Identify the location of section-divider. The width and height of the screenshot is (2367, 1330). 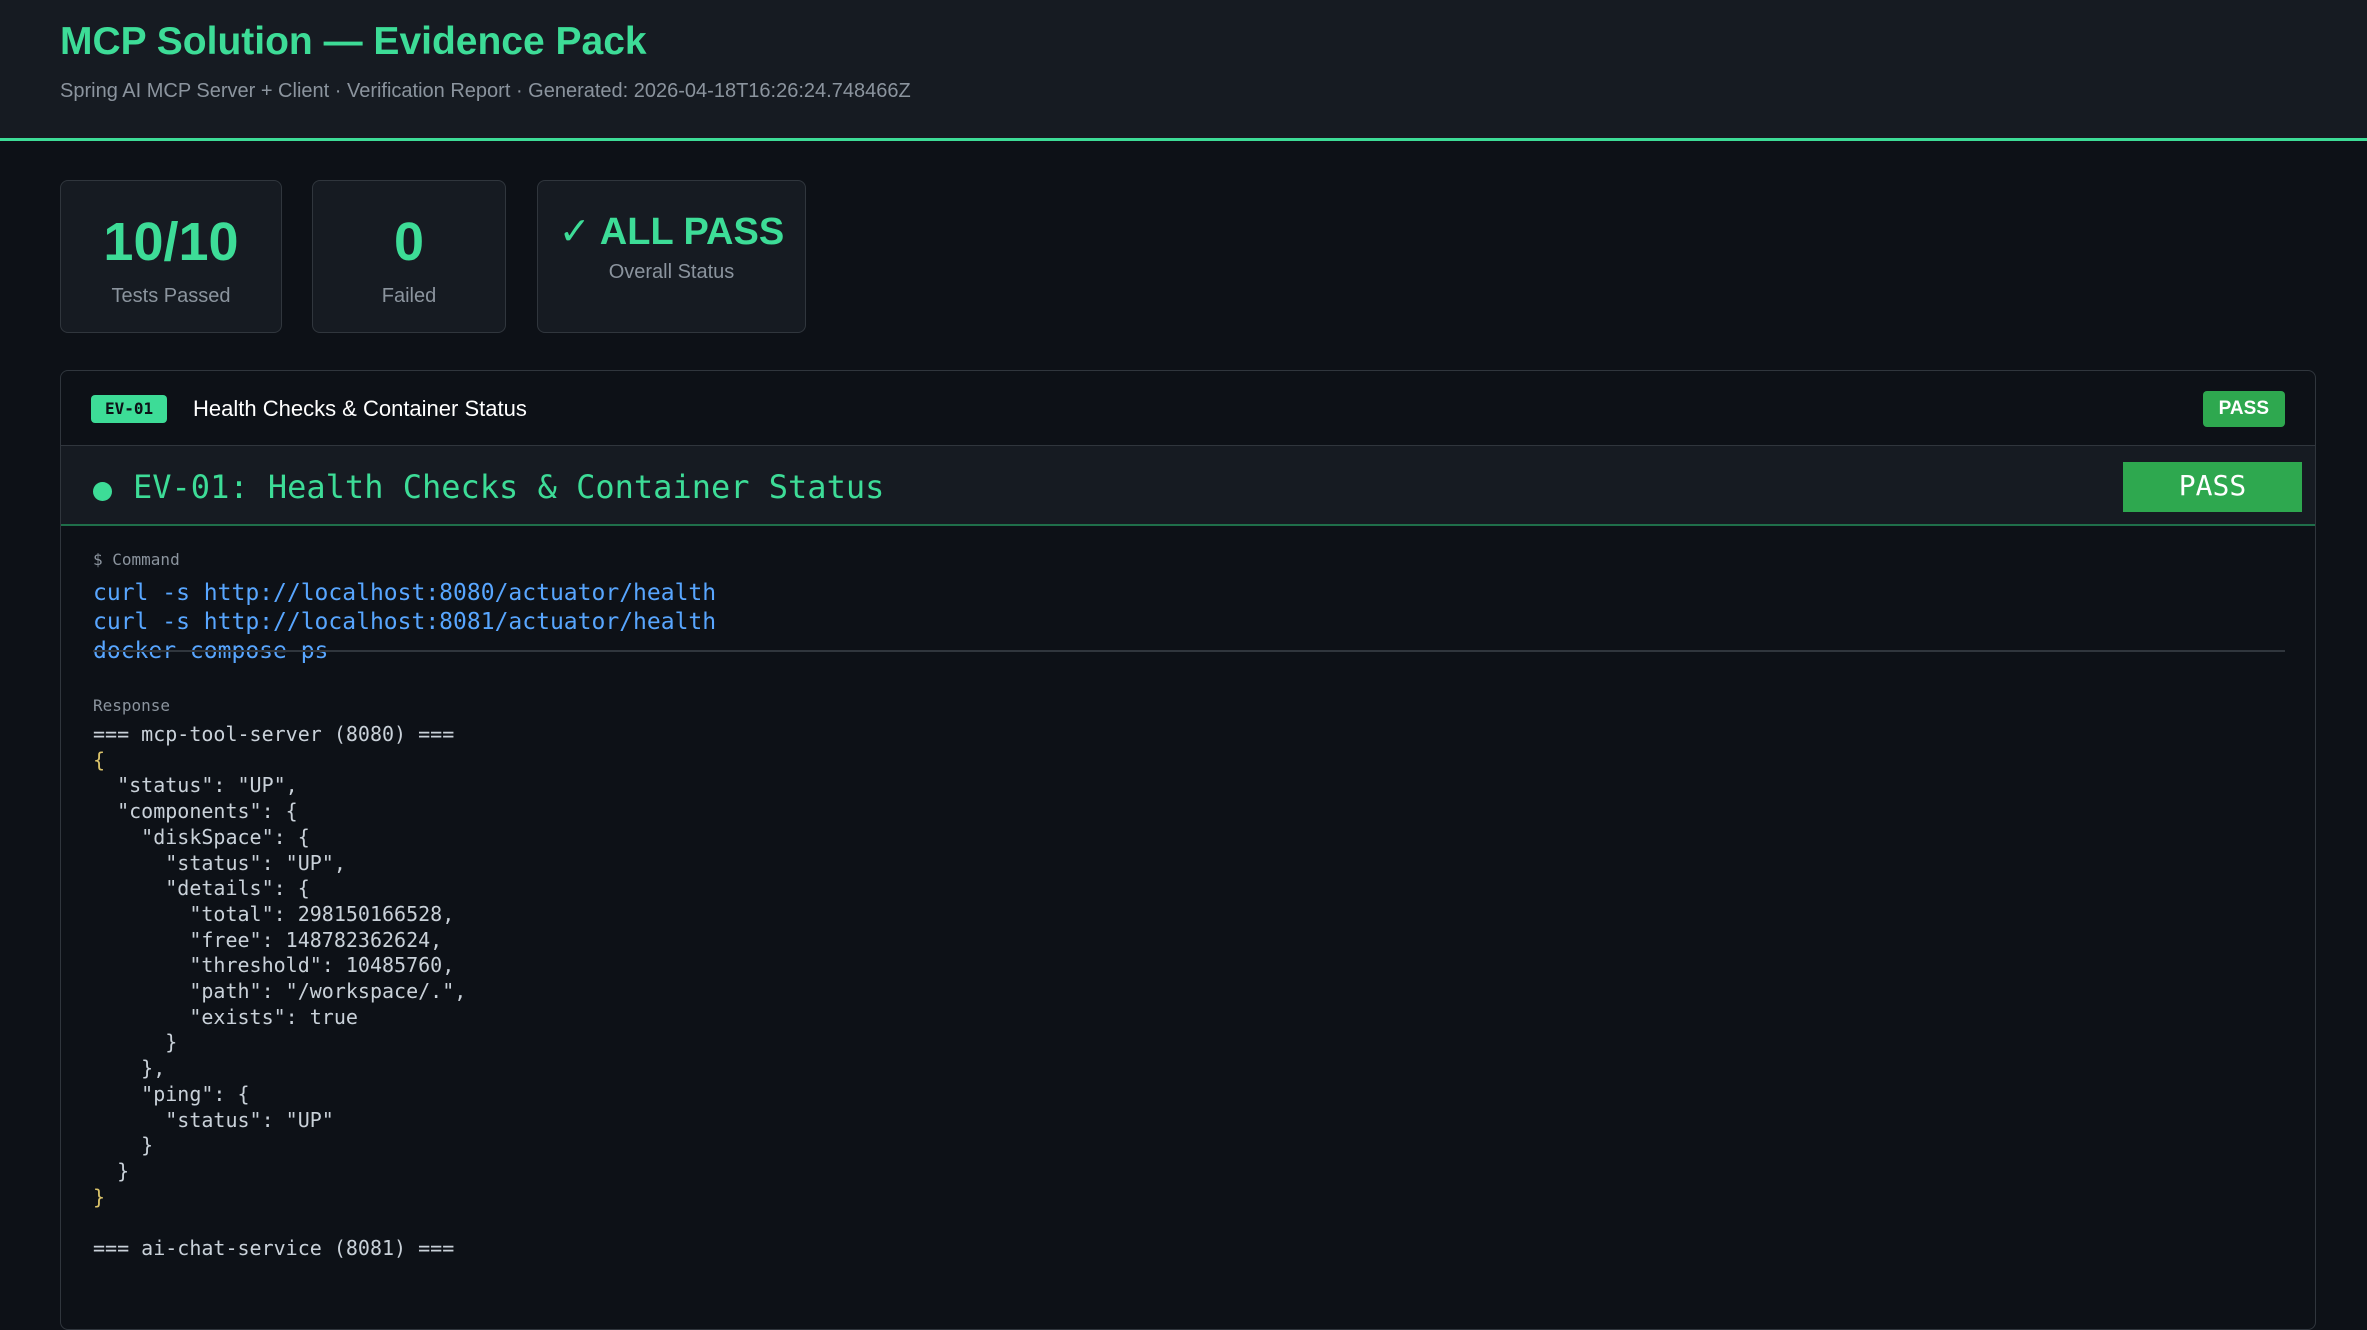
(1189, 651).